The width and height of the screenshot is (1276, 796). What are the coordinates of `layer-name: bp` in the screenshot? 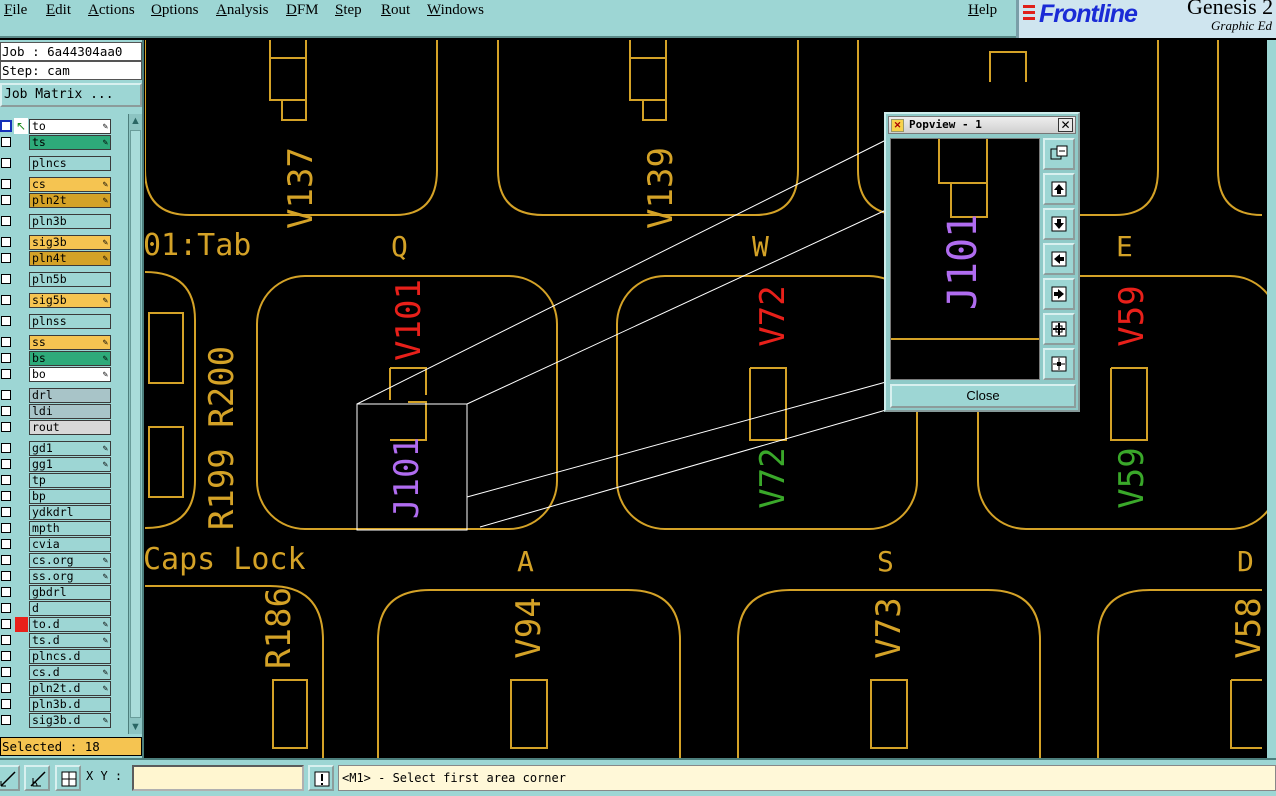 It's located at (70, 496).